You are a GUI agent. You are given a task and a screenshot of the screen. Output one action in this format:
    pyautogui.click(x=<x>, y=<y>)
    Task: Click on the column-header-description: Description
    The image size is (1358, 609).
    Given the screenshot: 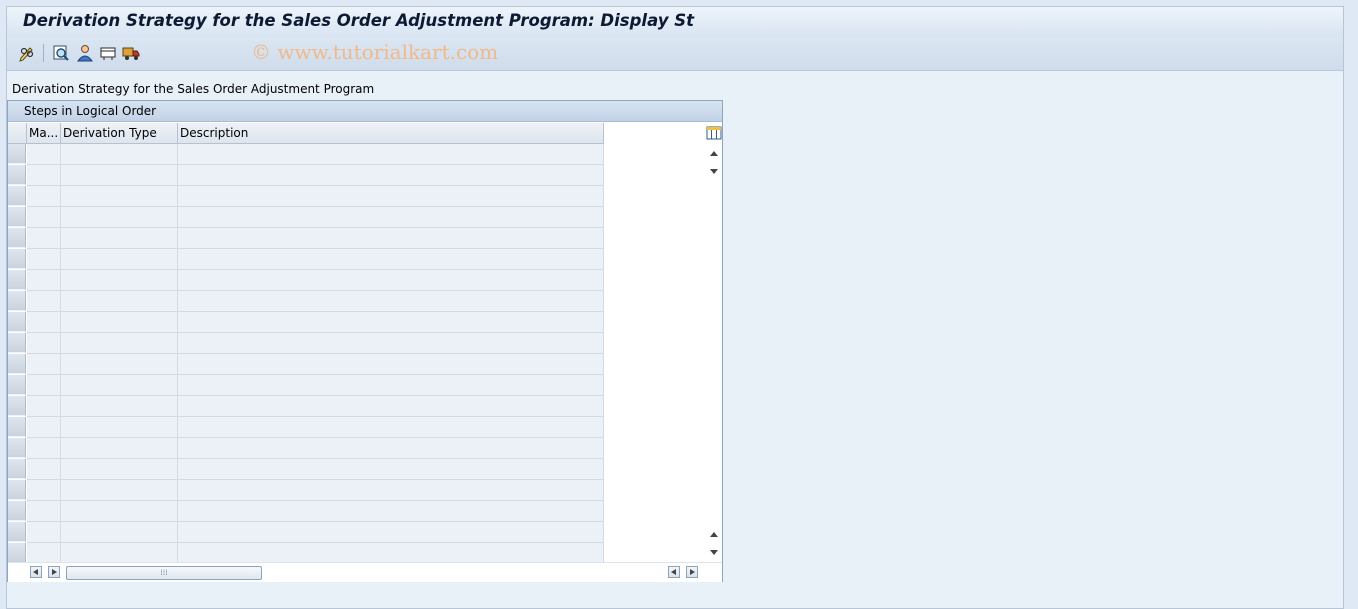 What is the action you would take?
    pyautogui.click(x=391, y=133)
    